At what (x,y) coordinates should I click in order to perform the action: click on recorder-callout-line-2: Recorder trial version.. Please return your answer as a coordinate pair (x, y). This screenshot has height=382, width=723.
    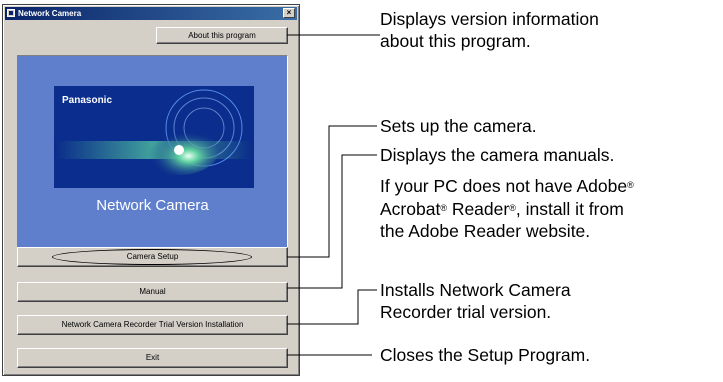
    Looking at the image, I should click on (466, 312).